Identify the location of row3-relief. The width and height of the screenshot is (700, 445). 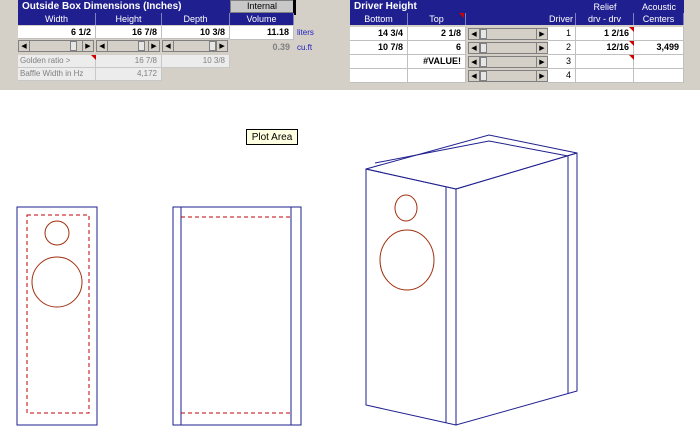
(605, 62).